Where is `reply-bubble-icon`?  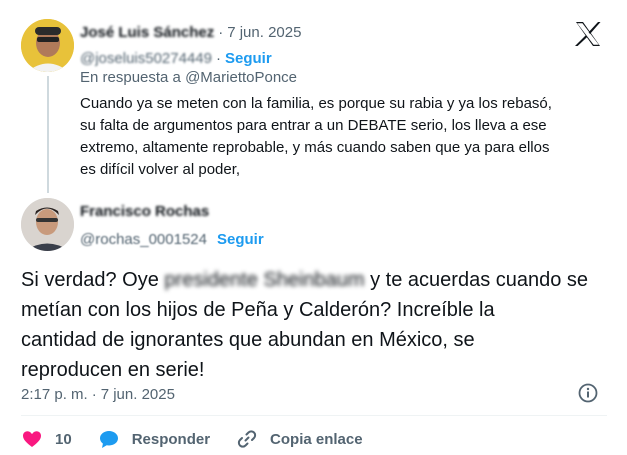 reply-bubble-icon is located at coordinates (109, 439).